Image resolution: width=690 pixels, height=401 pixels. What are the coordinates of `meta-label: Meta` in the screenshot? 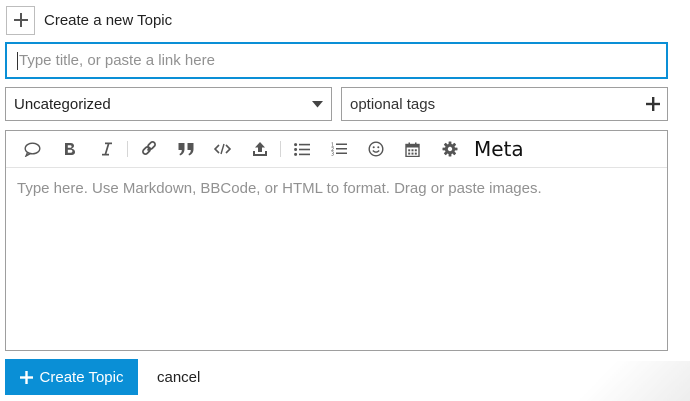 It's located at (499, 149).